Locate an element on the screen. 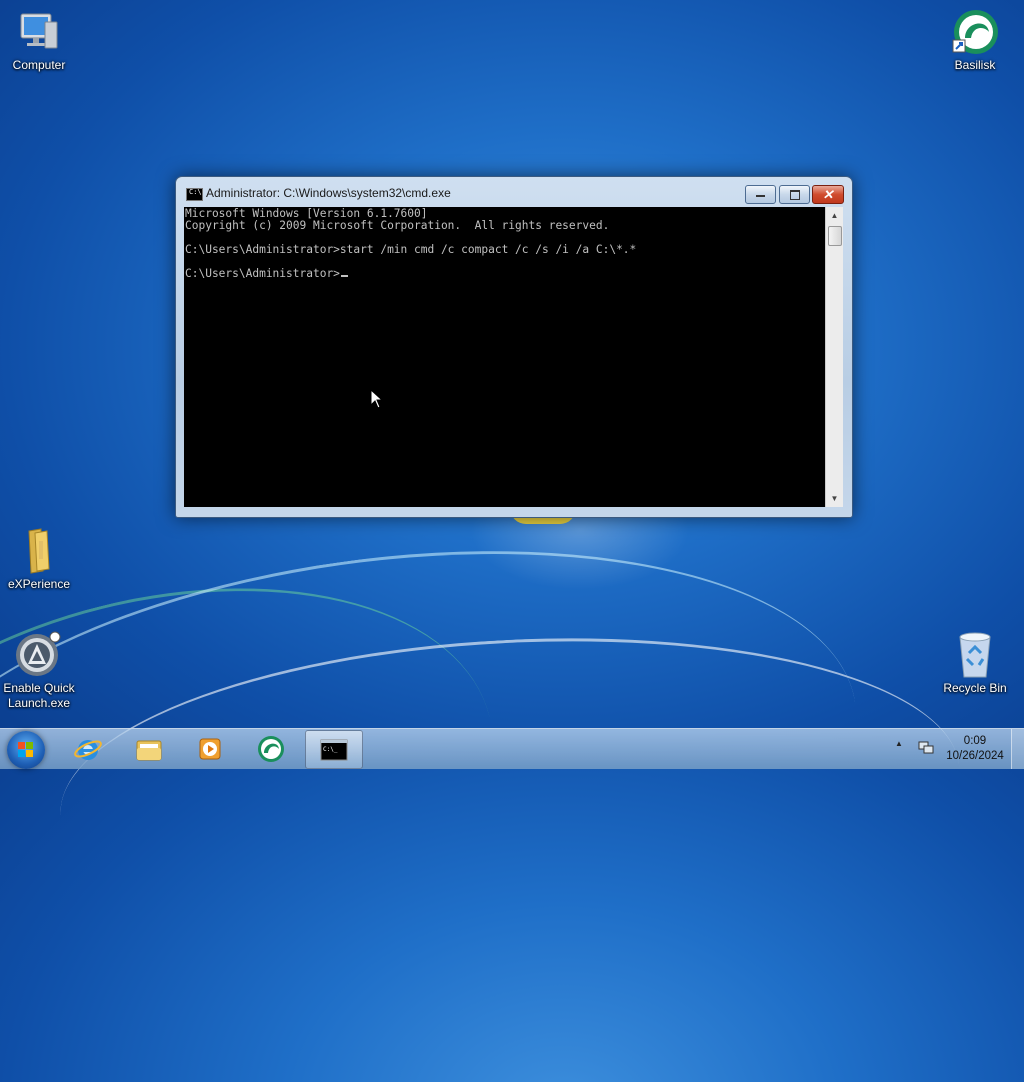 Image resolution: width=1024 pixels, height=1082 pixels. taskbar-media-player is located at coordinates (210, 748).